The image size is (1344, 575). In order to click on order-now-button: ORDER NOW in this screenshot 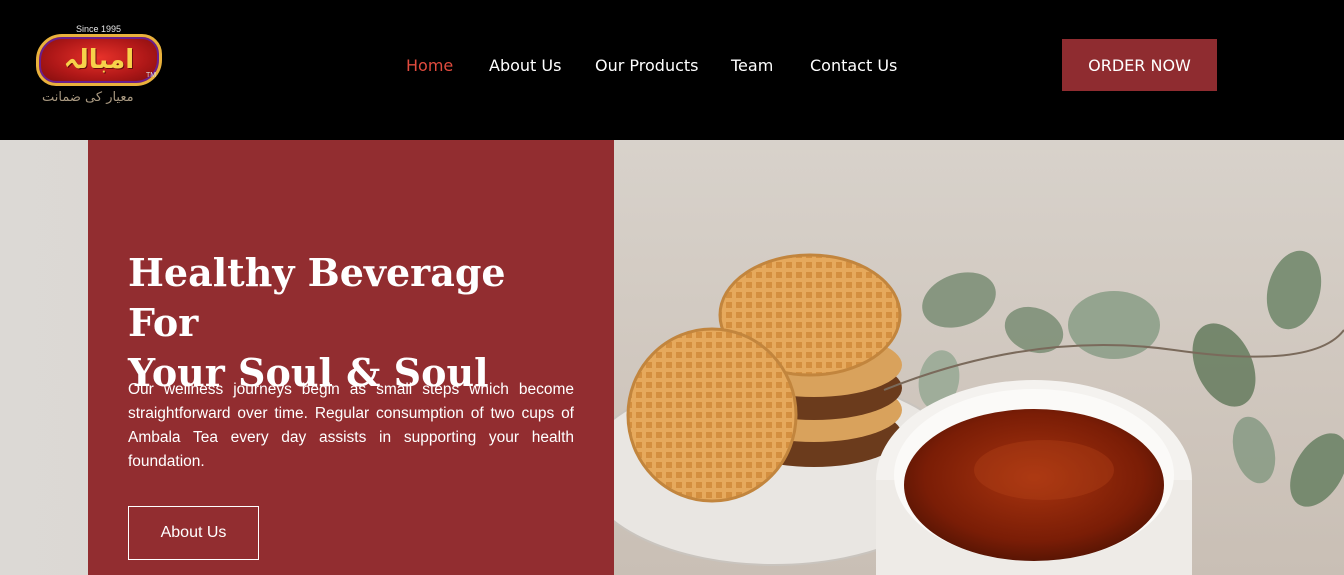, I will do `click(1139, 65)`.